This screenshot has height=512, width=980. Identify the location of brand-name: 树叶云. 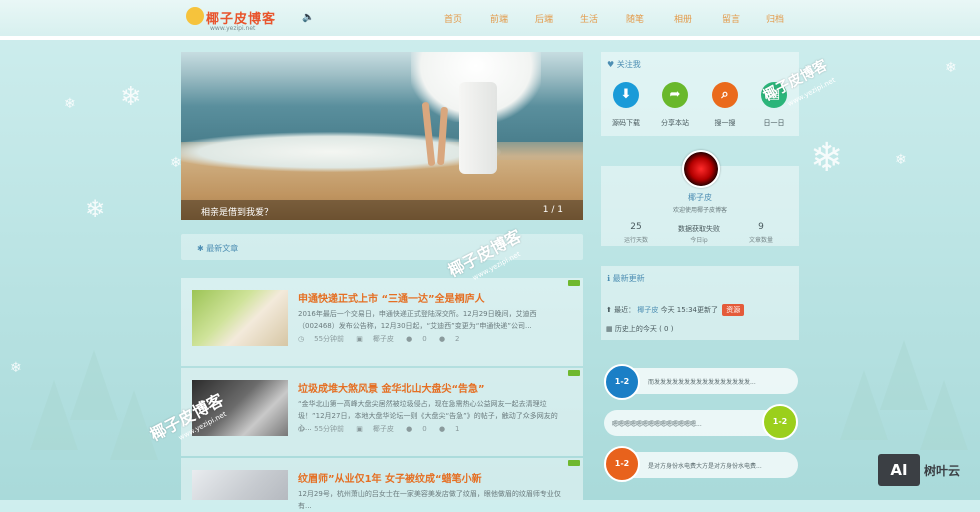
(942, 471).